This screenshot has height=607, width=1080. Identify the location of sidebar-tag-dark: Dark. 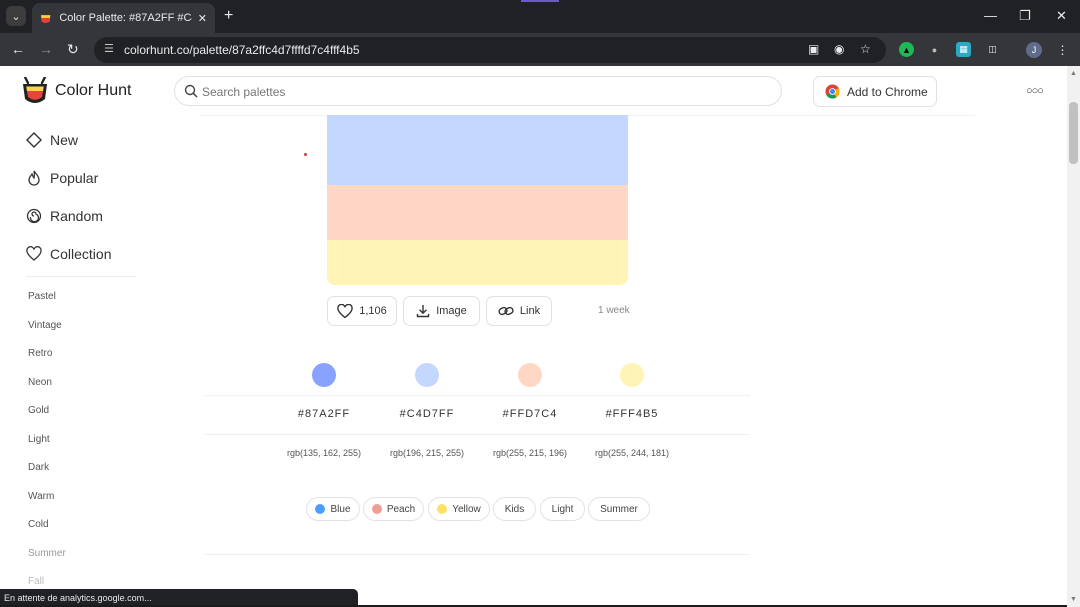
(38, 467).